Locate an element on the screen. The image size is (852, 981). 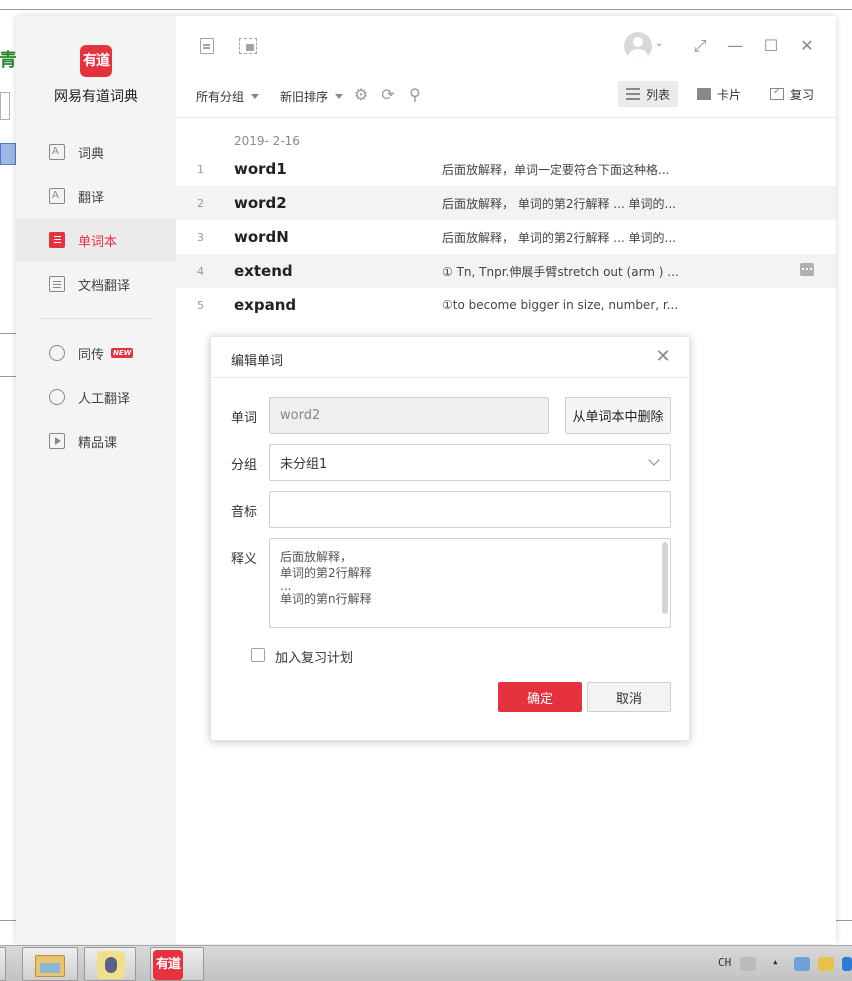
view-review-button: 复习 is located at coordinates (792, 94).